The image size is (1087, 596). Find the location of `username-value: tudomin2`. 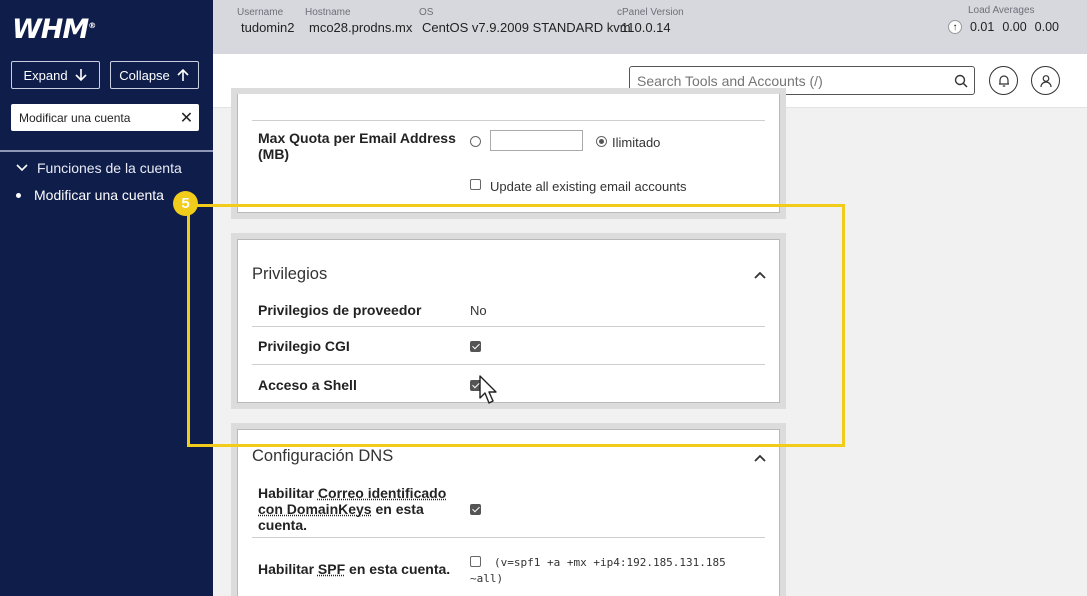

username-value: tudomin2 is located at coordinates (268, 27).